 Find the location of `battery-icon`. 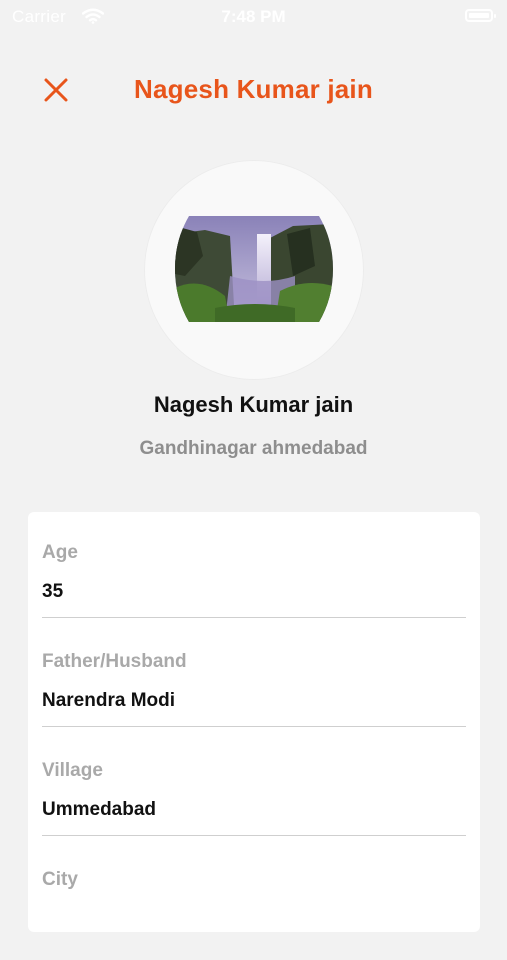

battery-icon is located at coordinates (480, 15).